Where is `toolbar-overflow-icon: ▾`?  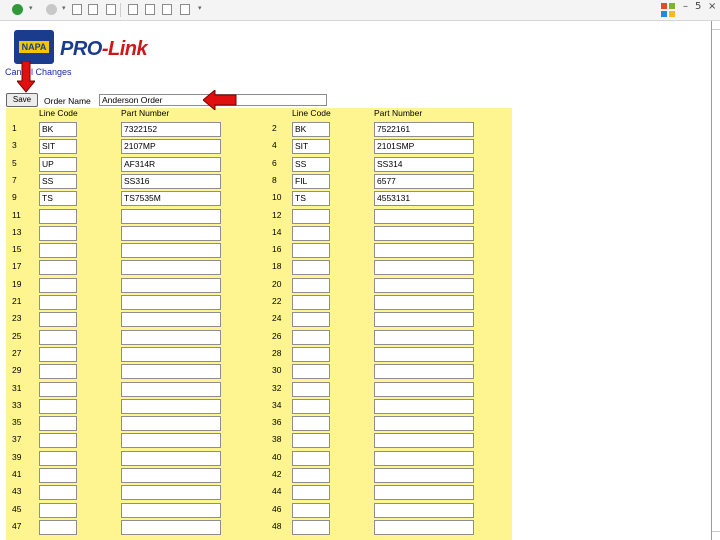 toolbar-overflow-icon: ▾ is located at coordinates (200, 8).